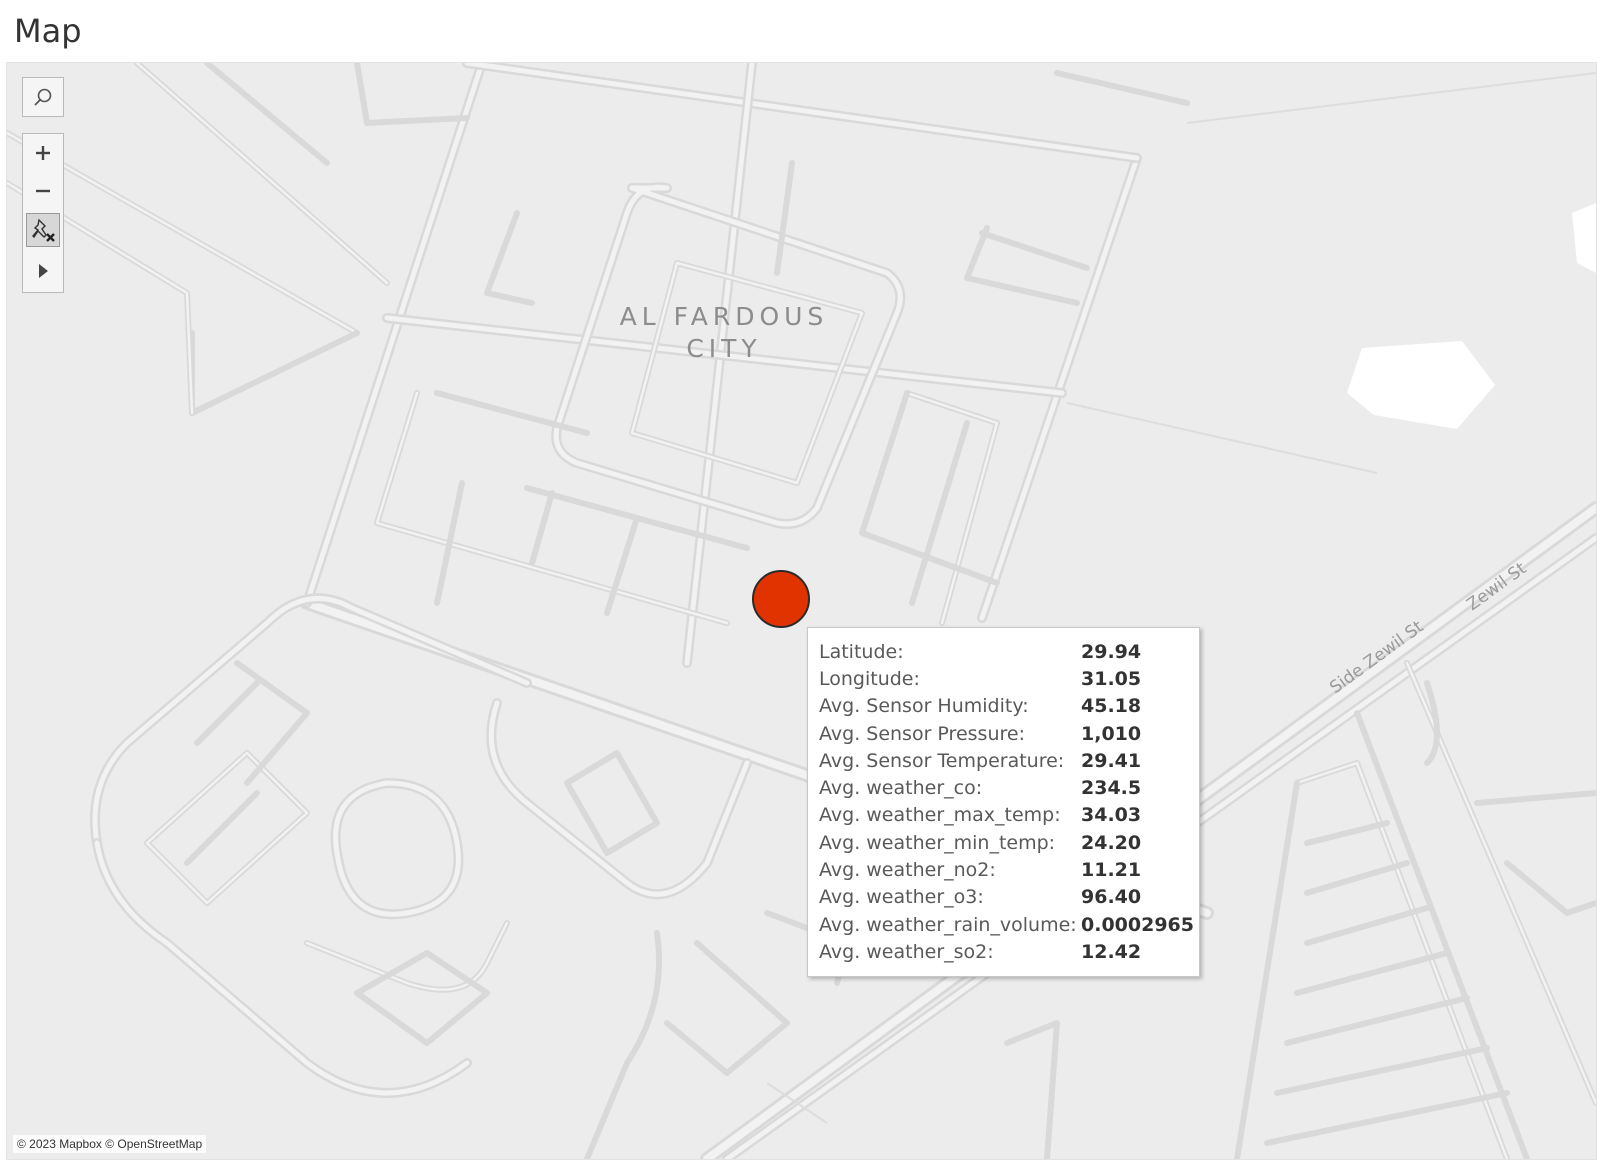 The height and width of the screenshot is (1165, 1600). What do you see at coordinates (1111, 788) in the screenshot?
I see `tooltip-value: 234.5` at bounding box center [1111, 788].